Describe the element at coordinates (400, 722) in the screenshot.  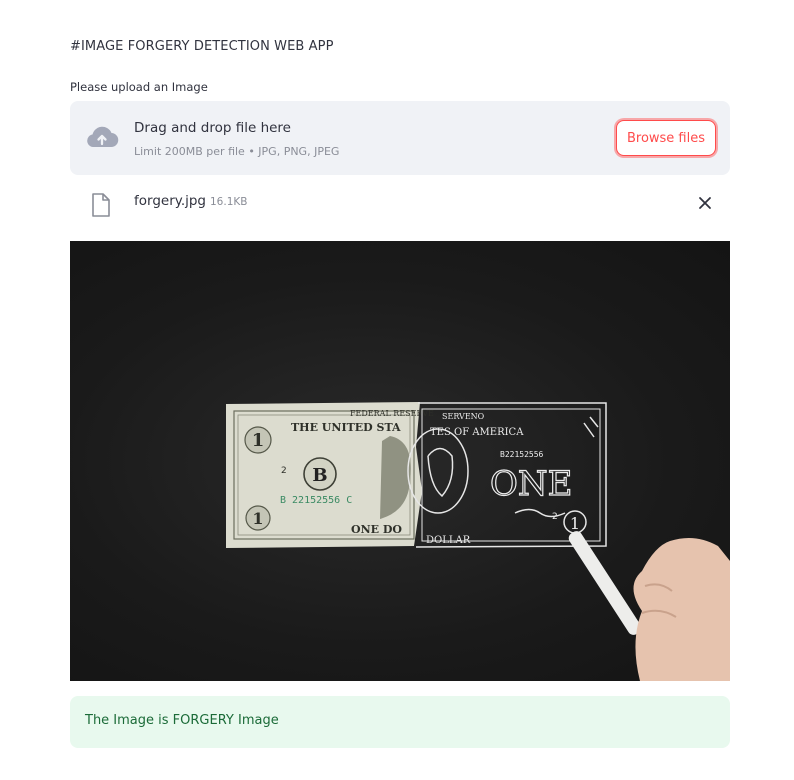
I see `result-alert: The Image is FORGERY Image` at that location.